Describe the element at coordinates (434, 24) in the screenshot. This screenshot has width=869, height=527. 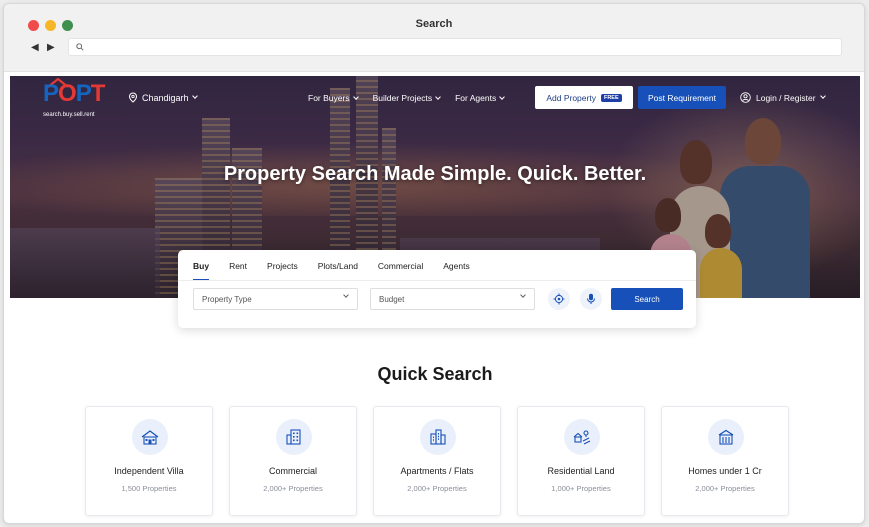
I see `window-title: Search` at that location.